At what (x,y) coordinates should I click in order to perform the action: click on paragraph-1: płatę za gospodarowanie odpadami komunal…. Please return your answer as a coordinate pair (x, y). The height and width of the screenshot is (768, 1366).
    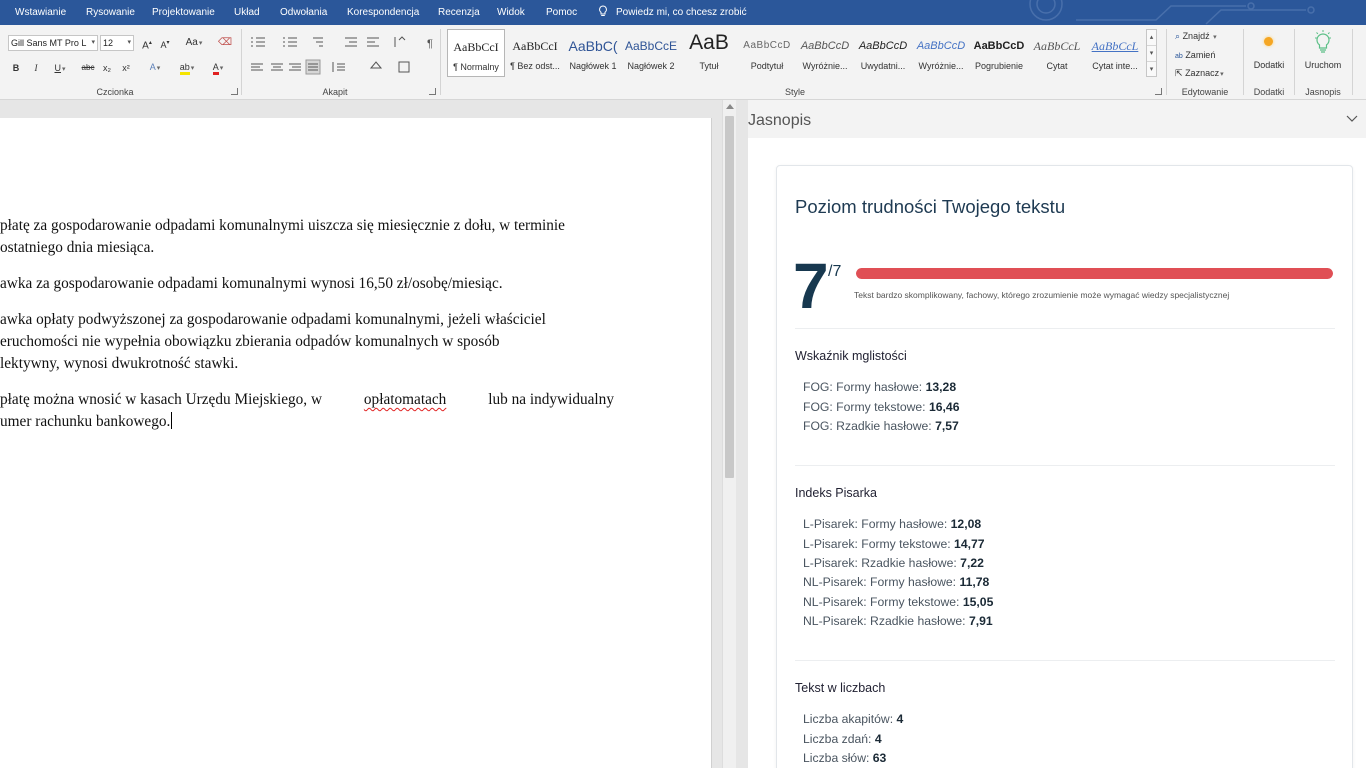
    Looking at the image, I should click on (307, 237).